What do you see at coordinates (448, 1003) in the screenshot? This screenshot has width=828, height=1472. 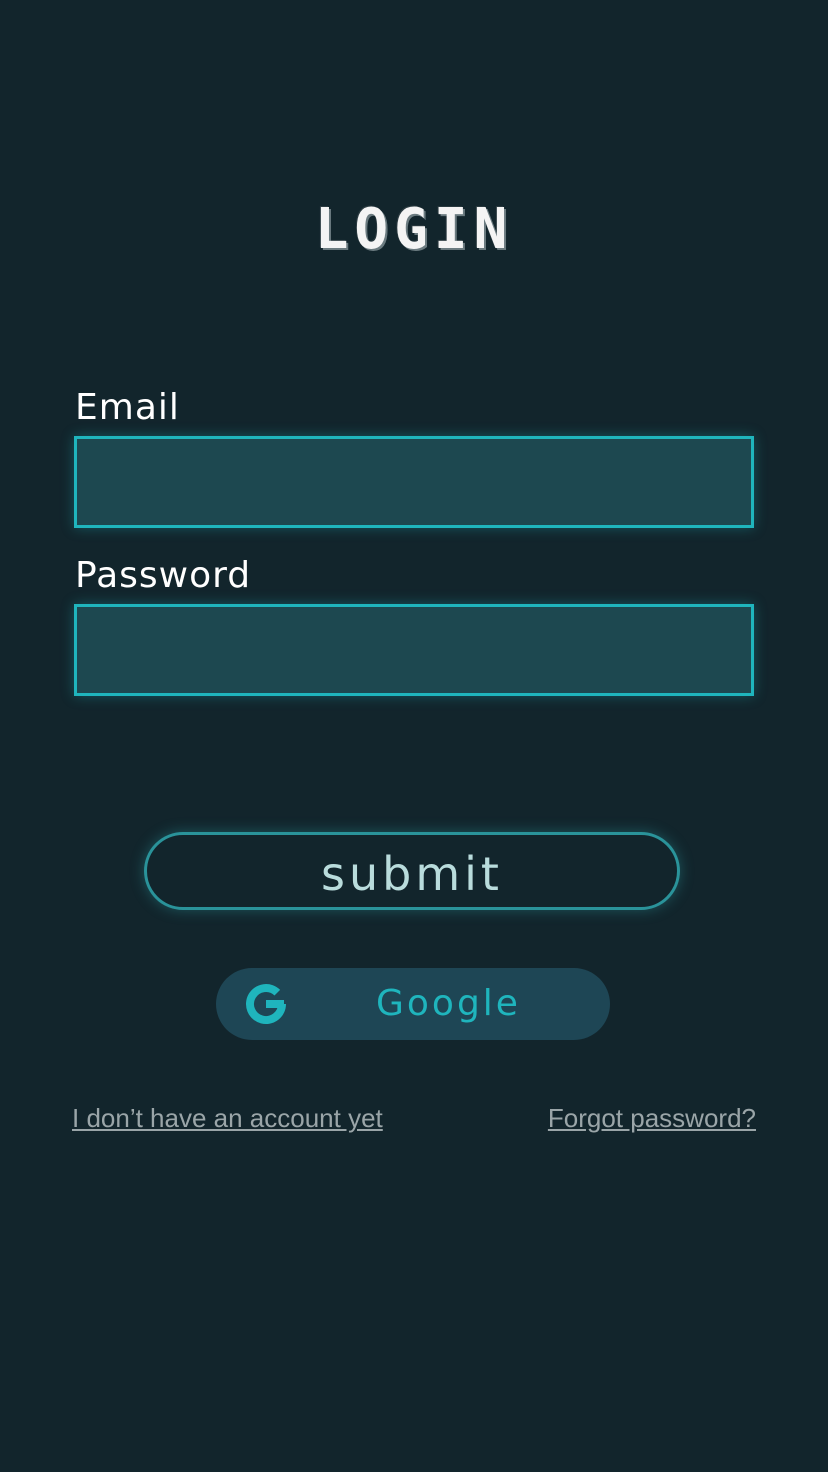 I see `google-button-label: Google` at bounding box center [448, 1003].